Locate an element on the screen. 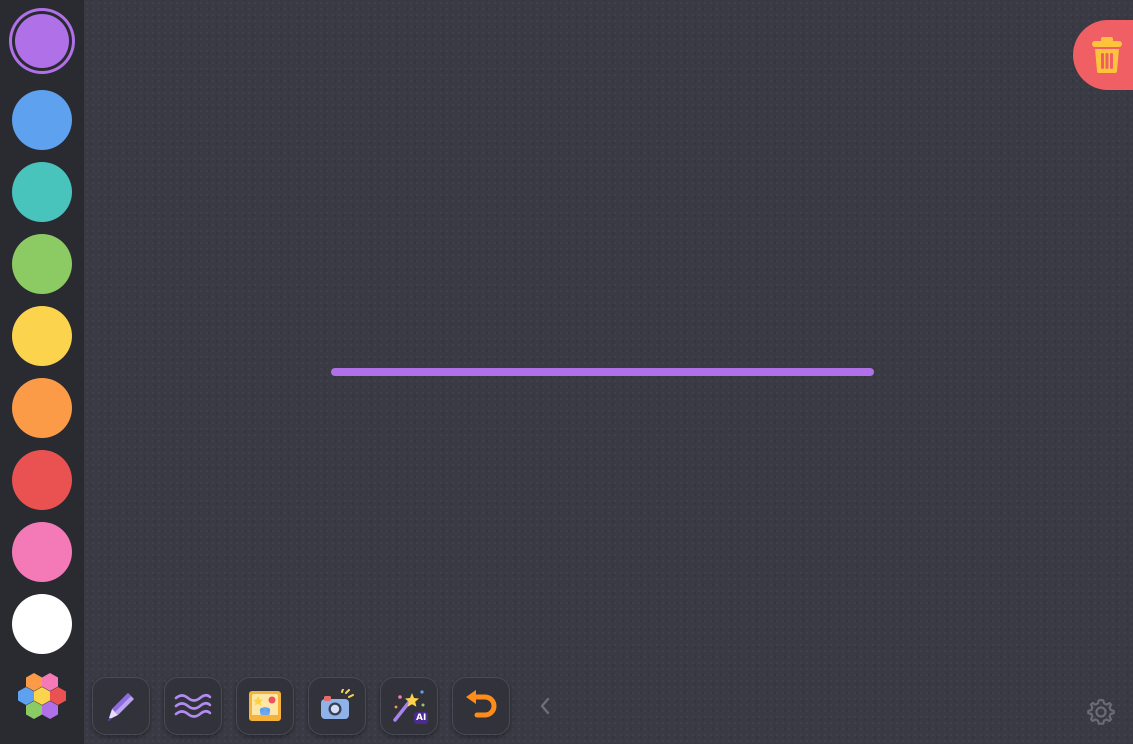 The width and height of the screenshot is (1133, 744). ai-badge: AI is located at coordinates (421, 718).